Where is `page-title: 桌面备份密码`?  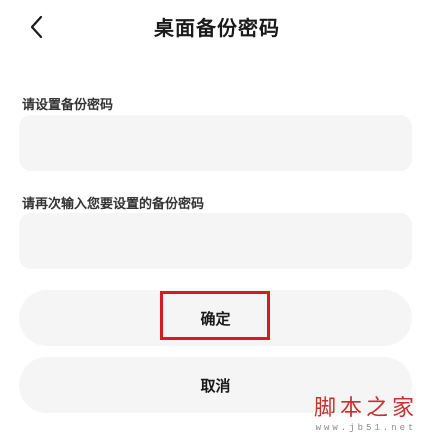
page-title: 桌面备份密码 is located at coordinates (217, 28).